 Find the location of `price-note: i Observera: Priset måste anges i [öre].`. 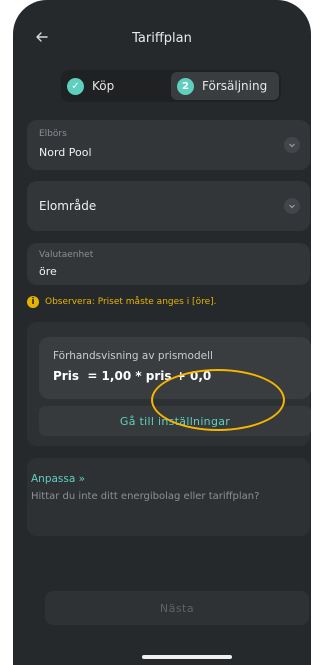

price-note: i Observera: Priset måste anges i [öre]. is located at coordinates (122, 302).